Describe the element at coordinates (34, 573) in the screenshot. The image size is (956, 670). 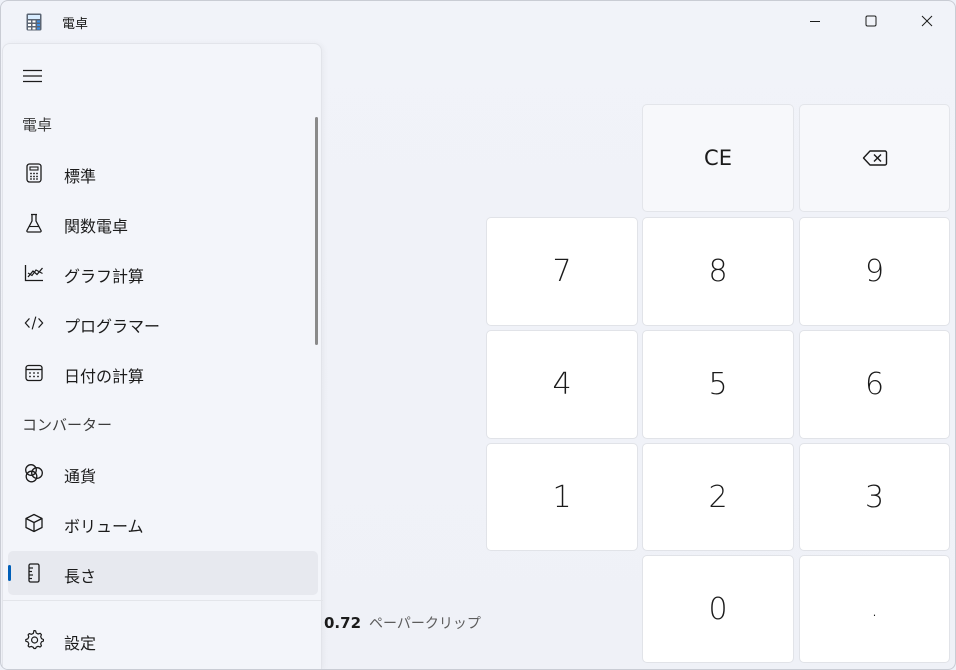
I see `ruler-icon` at that location.